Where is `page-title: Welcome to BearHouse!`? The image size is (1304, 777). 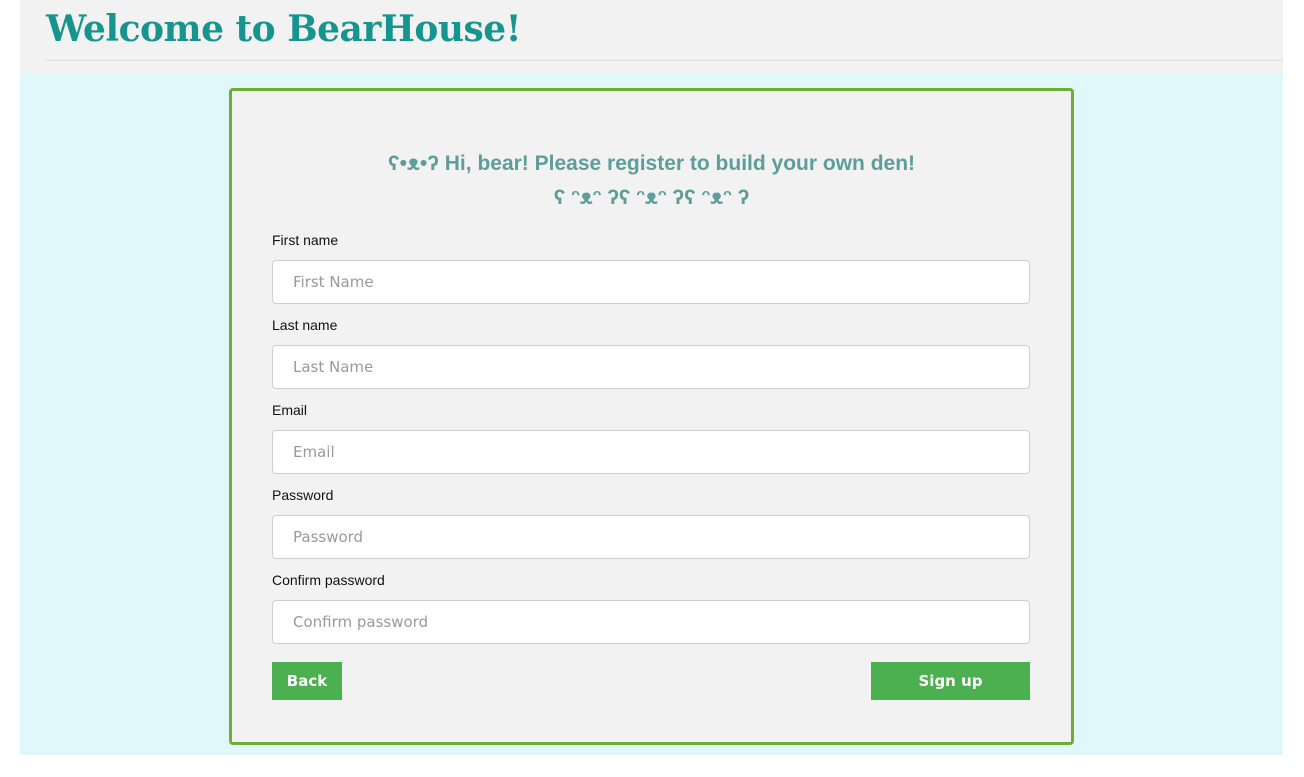
page-title: Welcome to BearHouse! is located at coordinates (284, 29).